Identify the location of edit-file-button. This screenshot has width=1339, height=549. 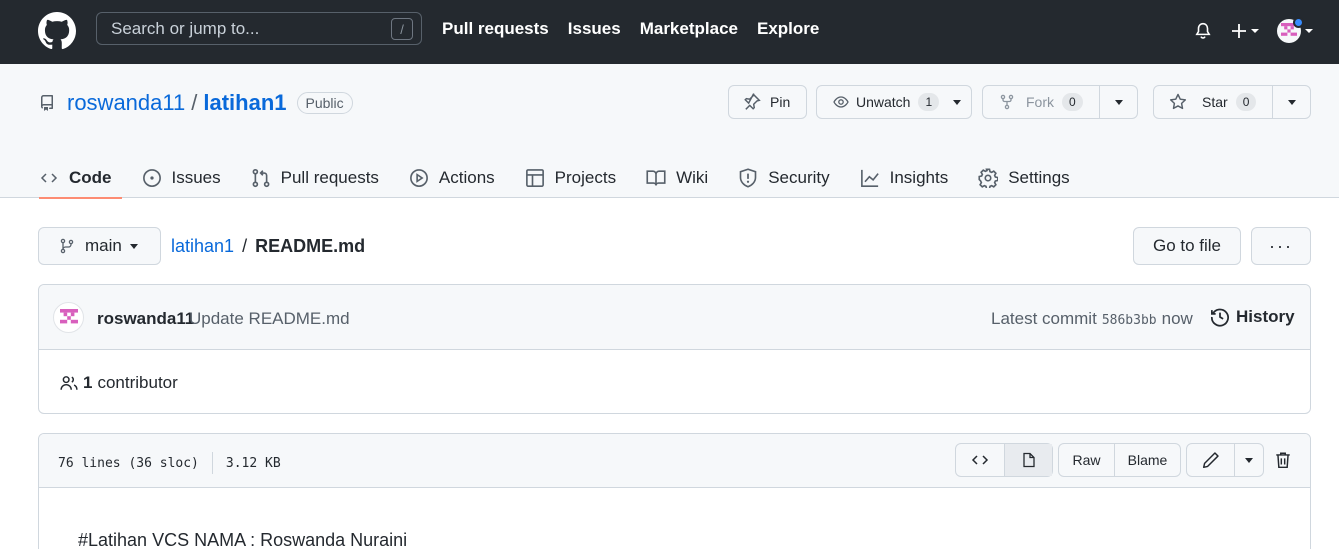
(1210, 460).